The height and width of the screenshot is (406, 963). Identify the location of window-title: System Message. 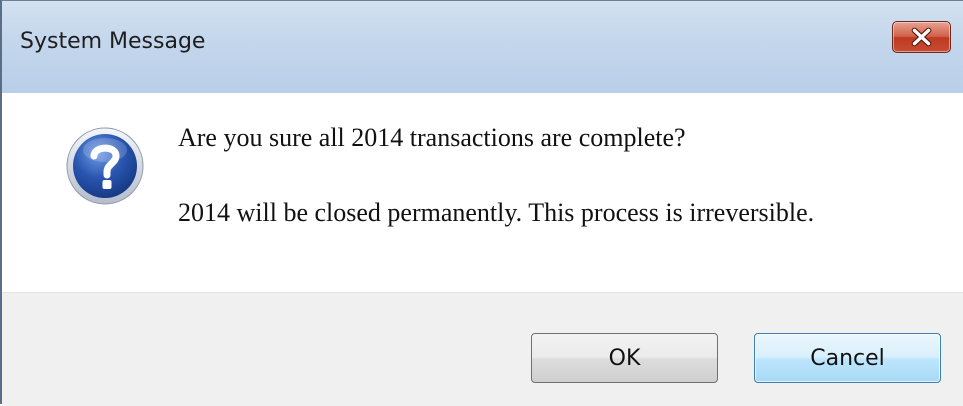
(113, 41).